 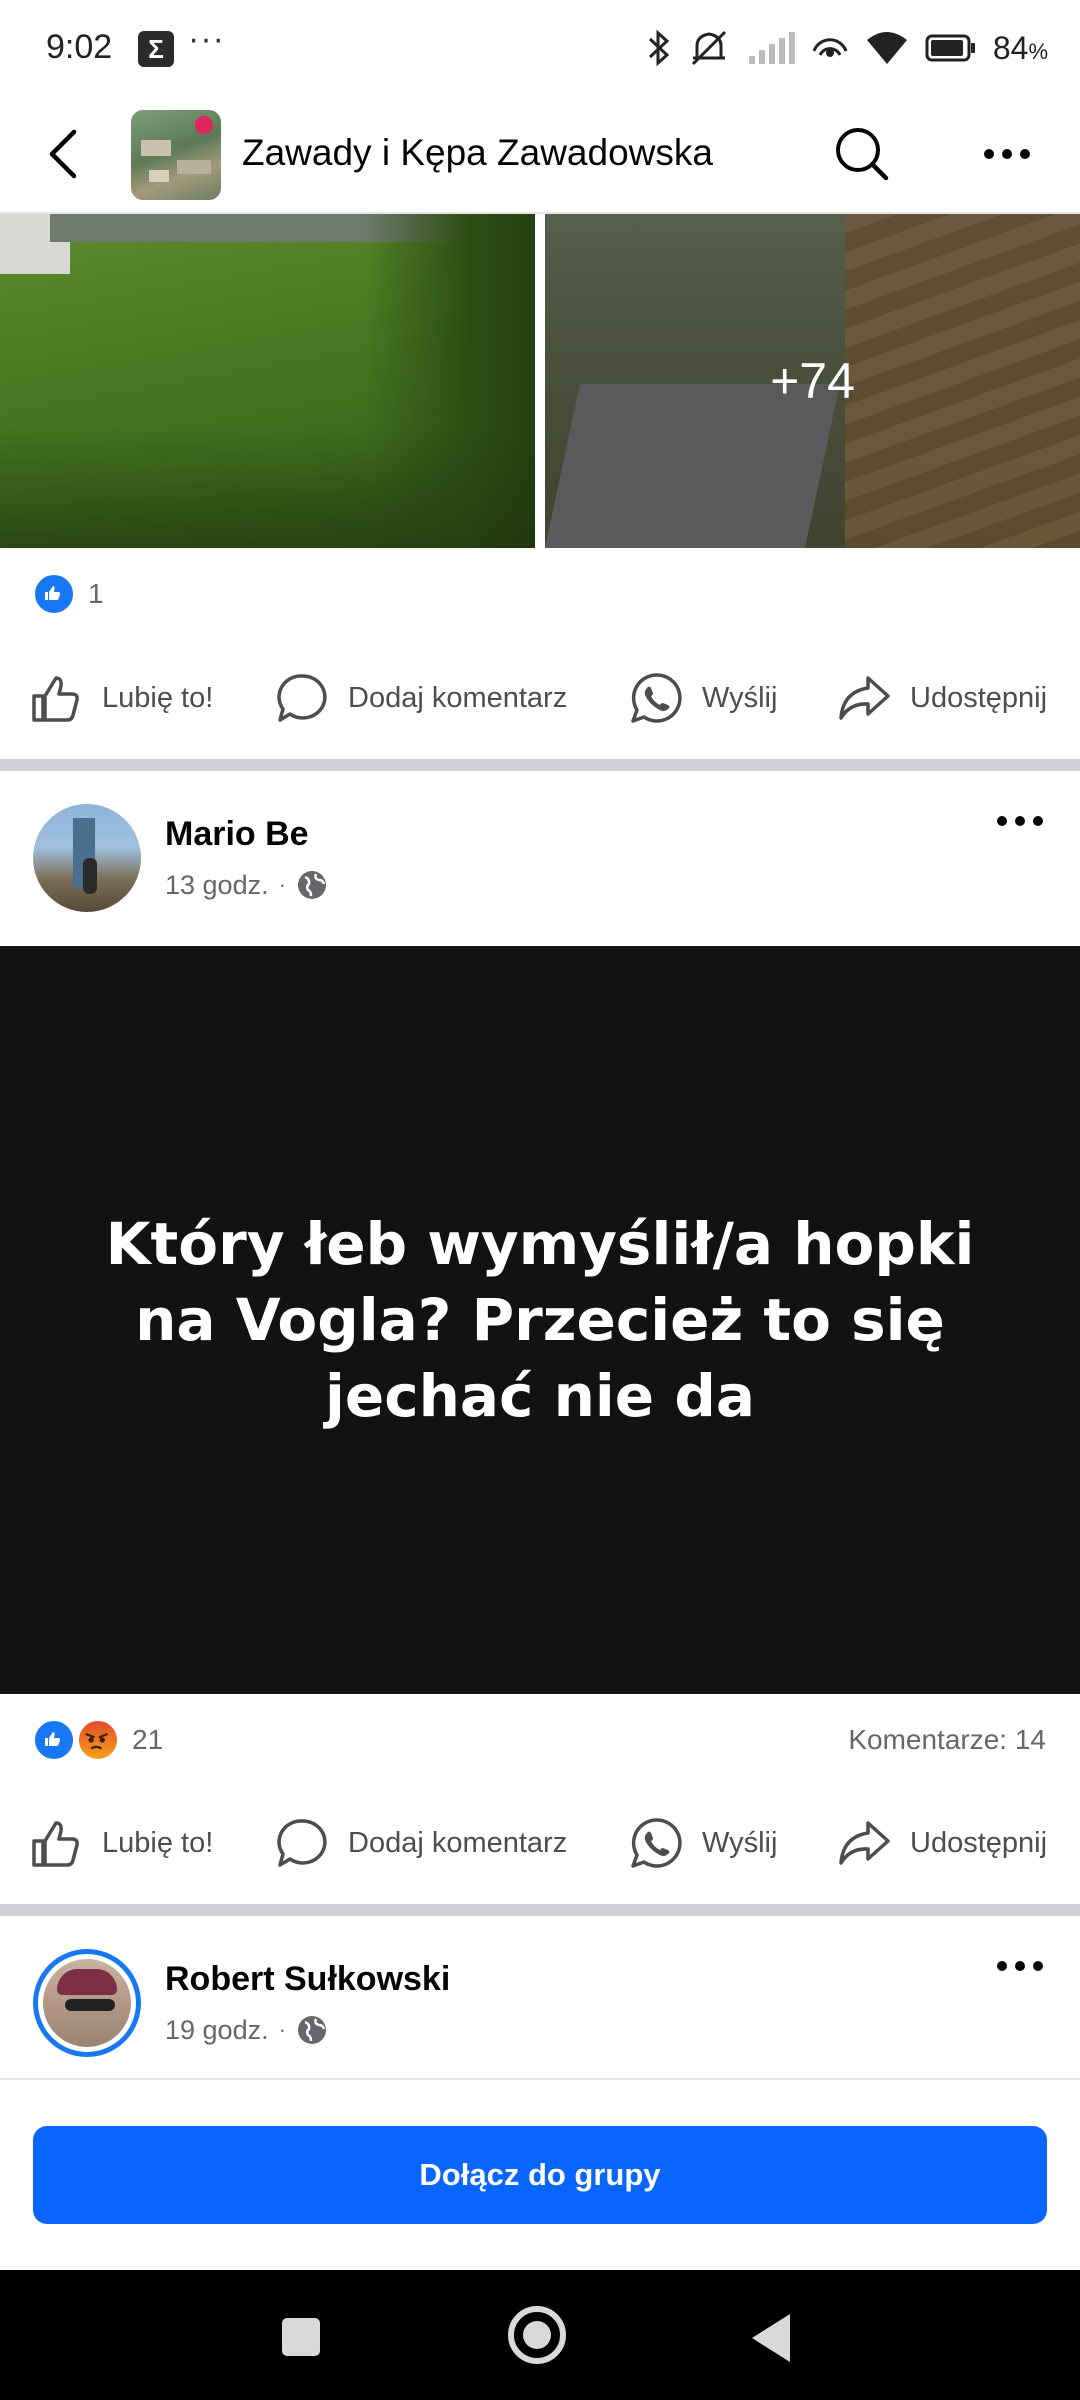 What do you see at coordinates (771, 2338) in the screenshot?
I see `nav-back-icon` at bounding box center [771, 2338].